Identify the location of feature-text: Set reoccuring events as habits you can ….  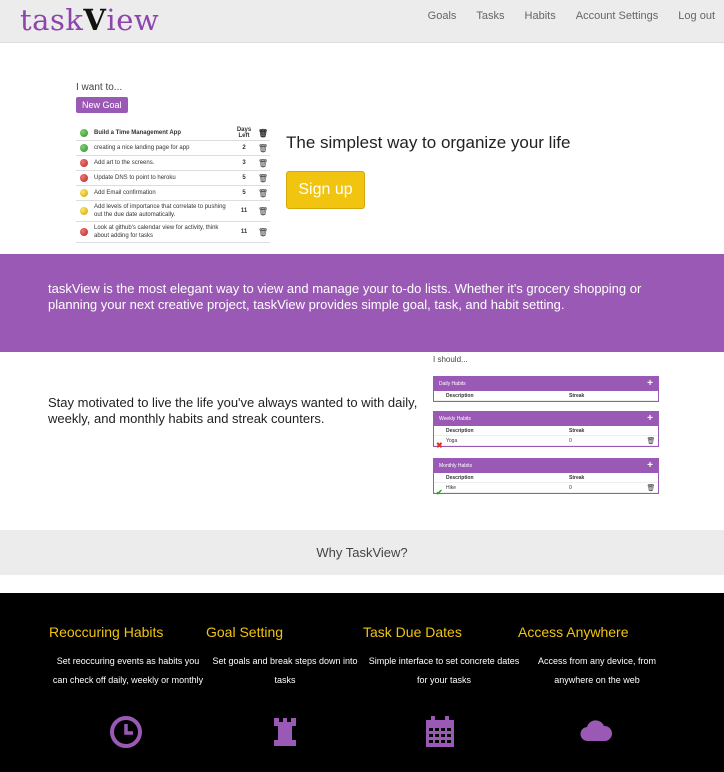
(128, 670).